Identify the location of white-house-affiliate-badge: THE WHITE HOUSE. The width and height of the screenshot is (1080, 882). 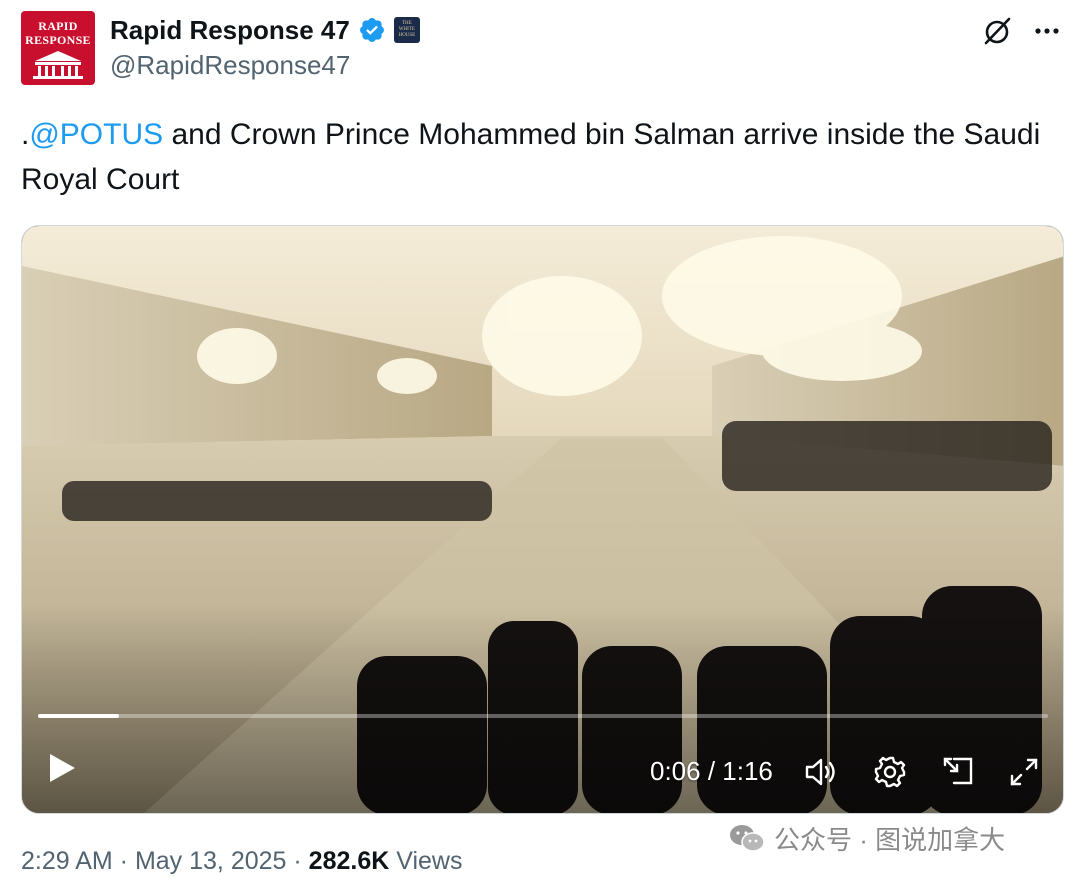
(406, 30).